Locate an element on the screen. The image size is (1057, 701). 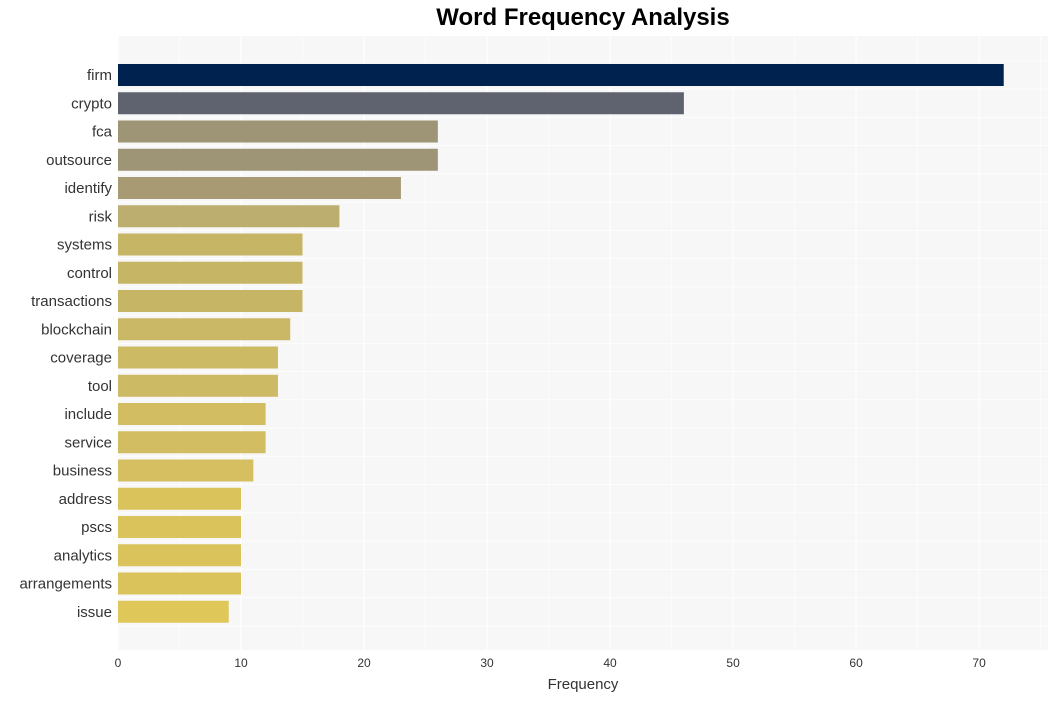
bar-issue is located at coordinates (173, 611).